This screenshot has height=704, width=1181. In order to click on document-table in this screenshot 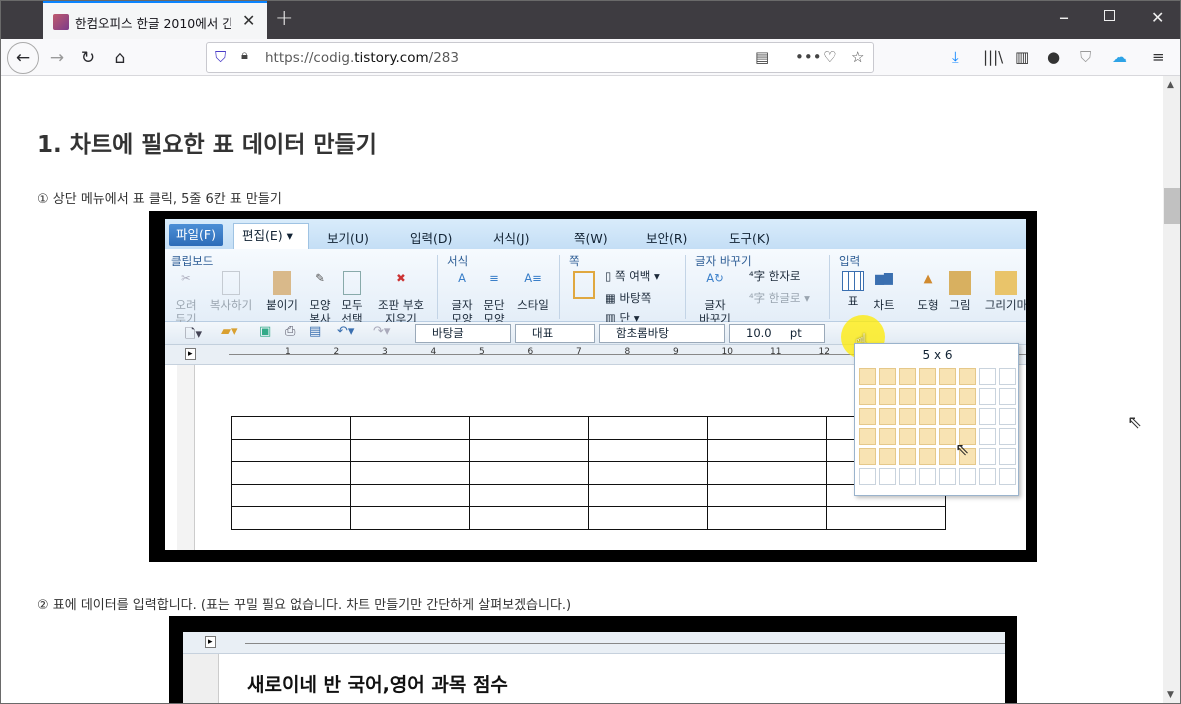, I will do `click(588, 473)`.